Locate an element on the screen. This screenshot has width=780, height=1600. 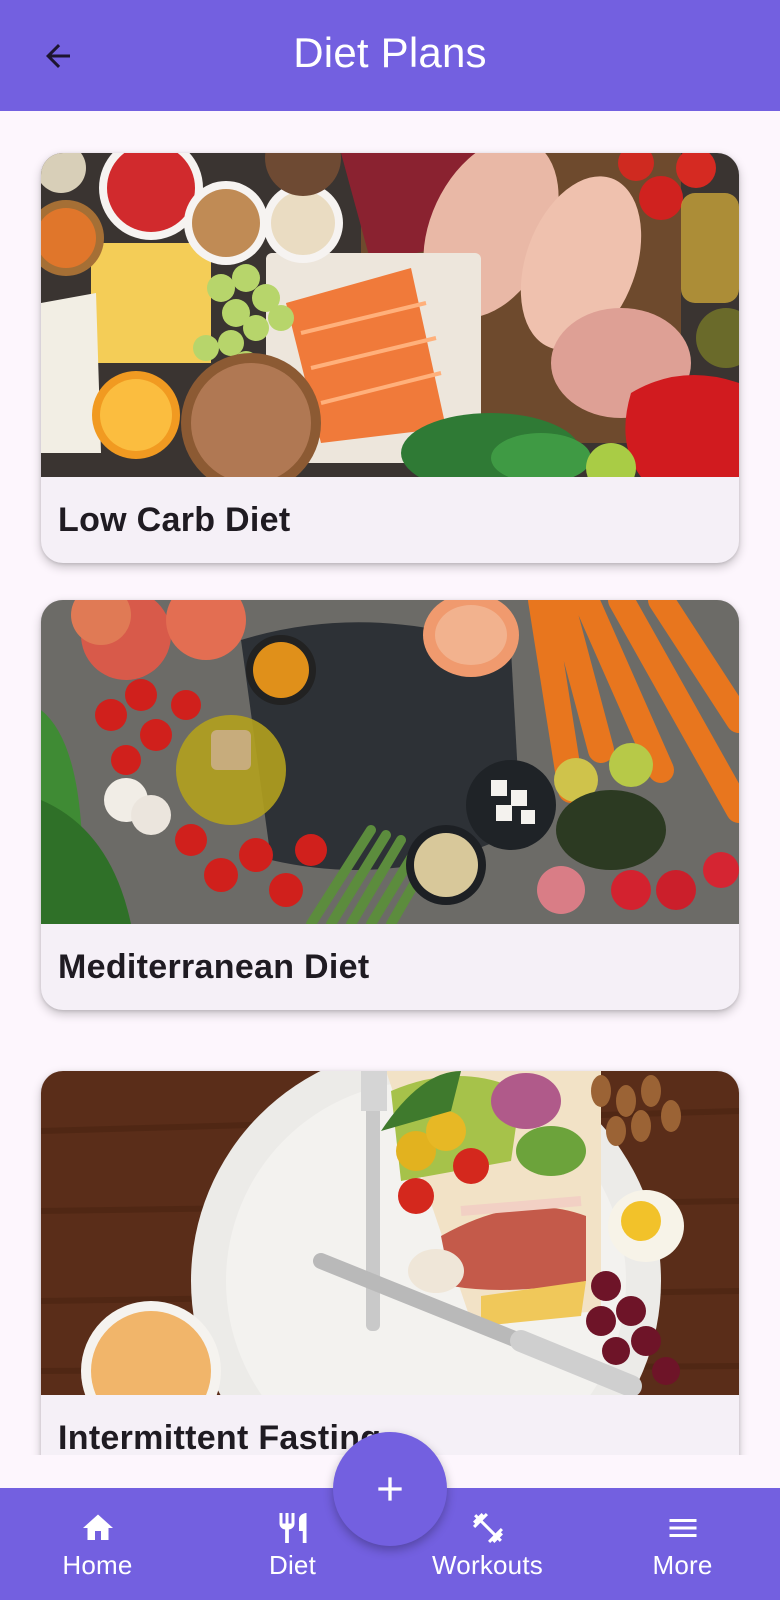
nav-label: Workouts is located at coordinates (487, 1565).